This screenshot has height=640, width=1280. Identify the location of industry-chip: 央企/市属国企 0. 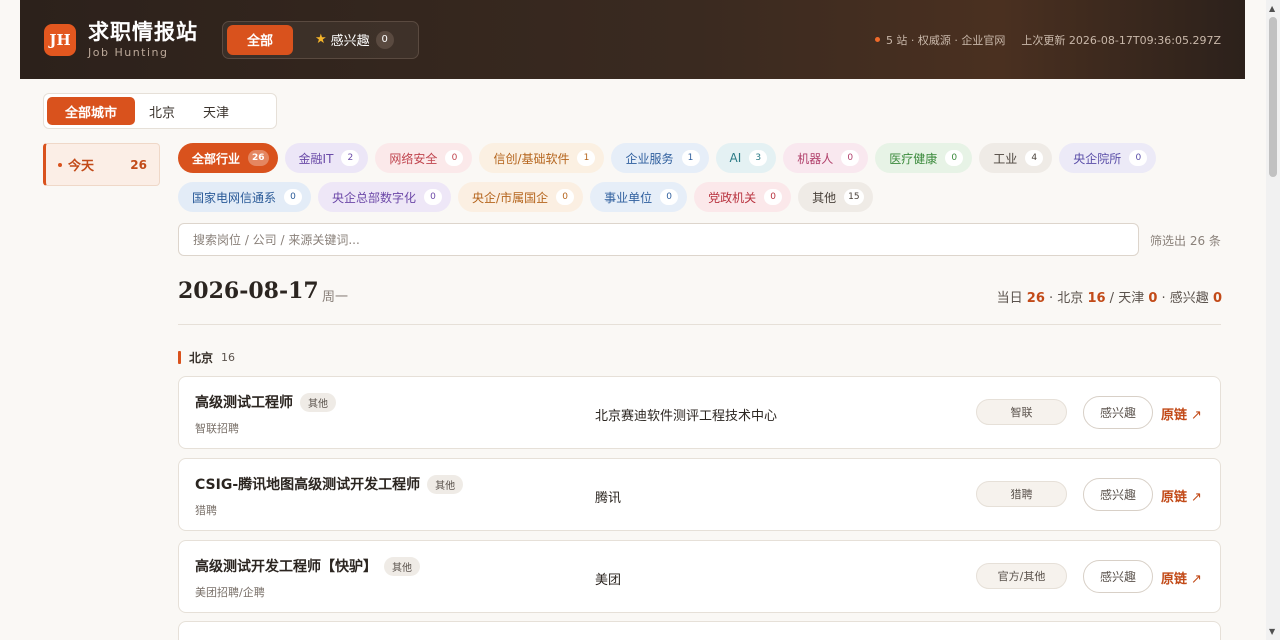
(521, 197).